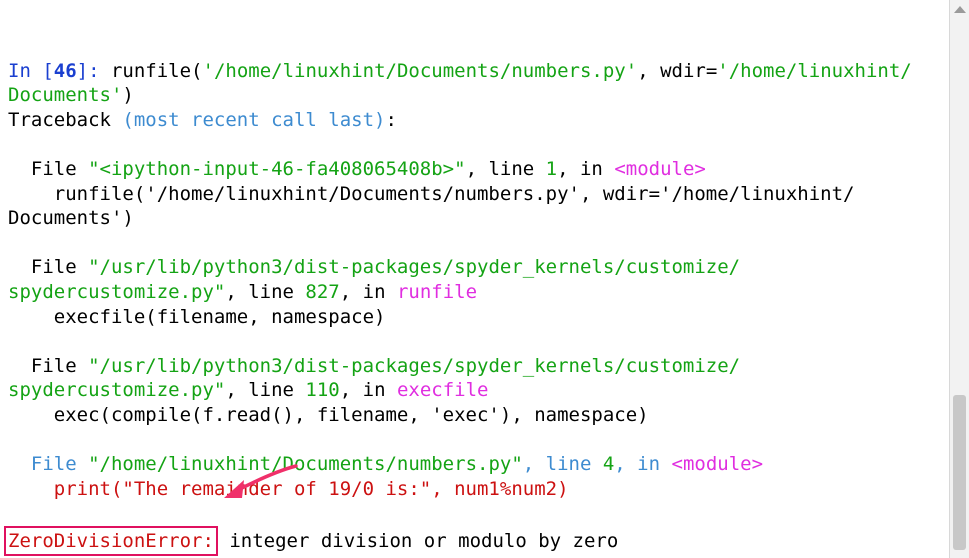 The width and height of the screenshot is (969, 558). I want to click on console-text-segment: :, so click(391, 119).